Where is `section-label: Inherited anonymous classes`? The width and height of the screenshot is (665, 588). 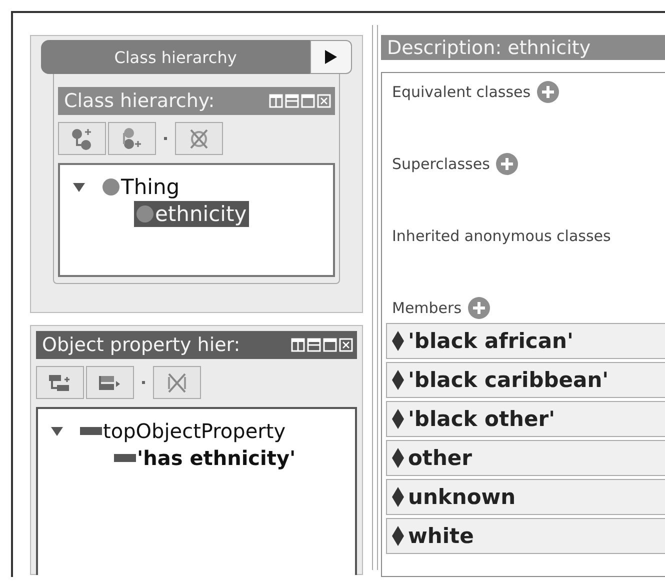 section-label: Inherited anonymous classes is located at coordinates (501, 236).